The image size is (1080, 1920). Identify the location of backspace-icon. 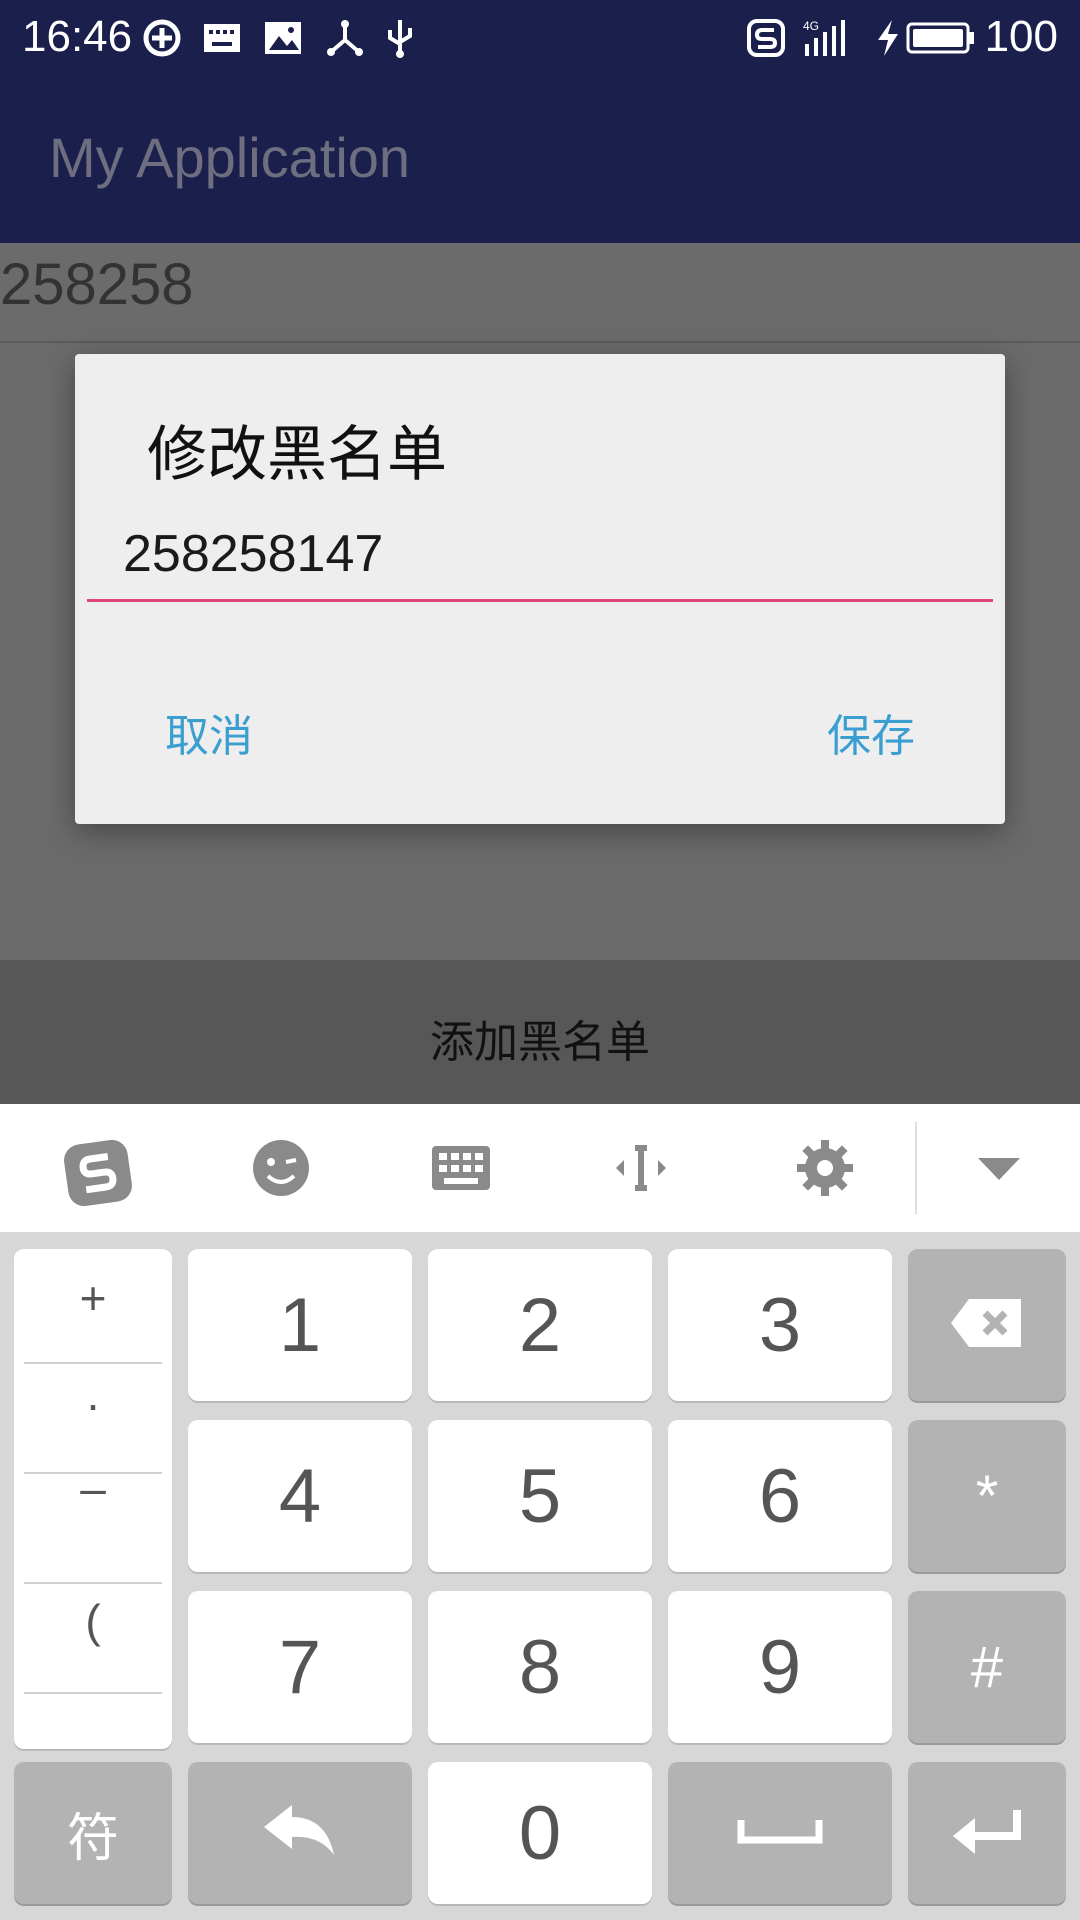
(987, 1325).